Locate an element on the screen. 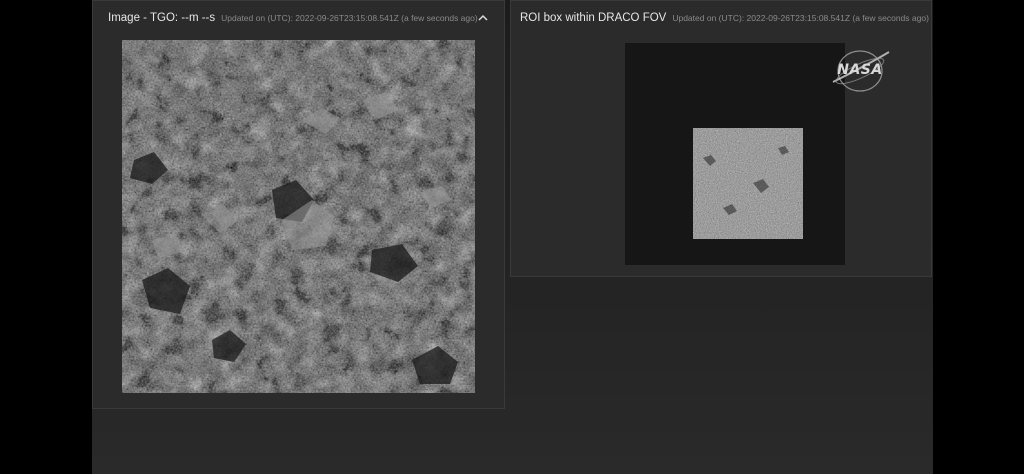 Image resolution: width=1024 pixels, height=474 pixels. draco-fov-frame is located at coordinates (735, 154).